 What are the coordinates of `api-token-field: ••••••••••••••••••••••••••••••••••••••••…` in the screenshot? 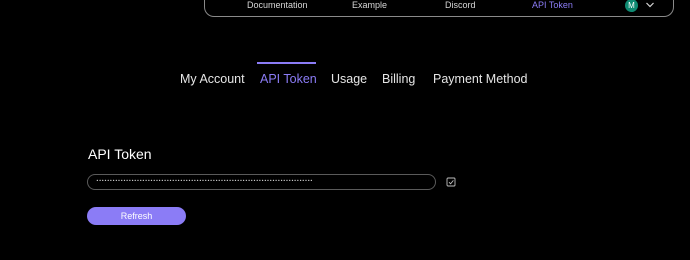 It's located at (261, 182).